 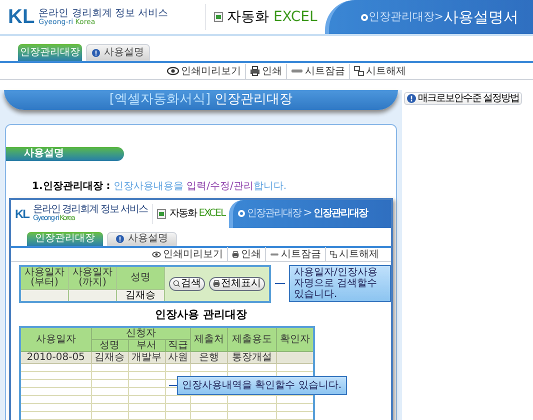 I want to click on table-cell: 2010-08-05, so click(x=56, y=358).